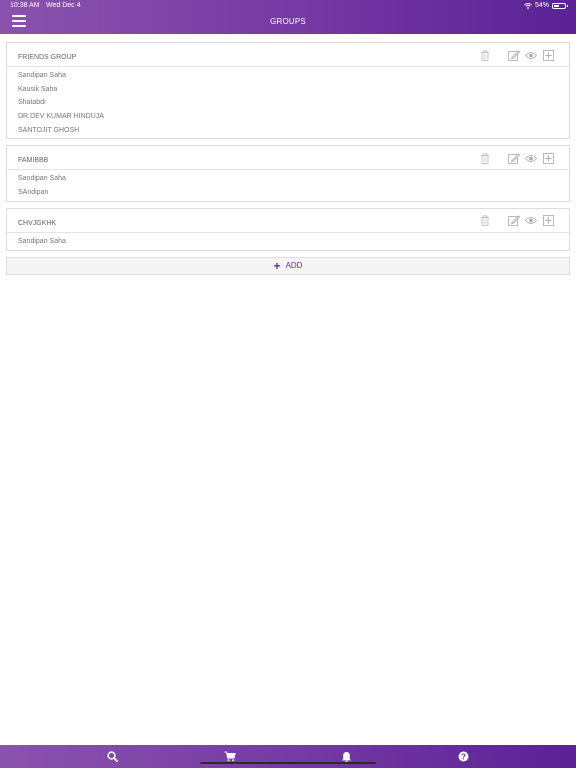 The image size is (576, 768). I want to click on group-members: Sandipan Saha, so click(288, 241).